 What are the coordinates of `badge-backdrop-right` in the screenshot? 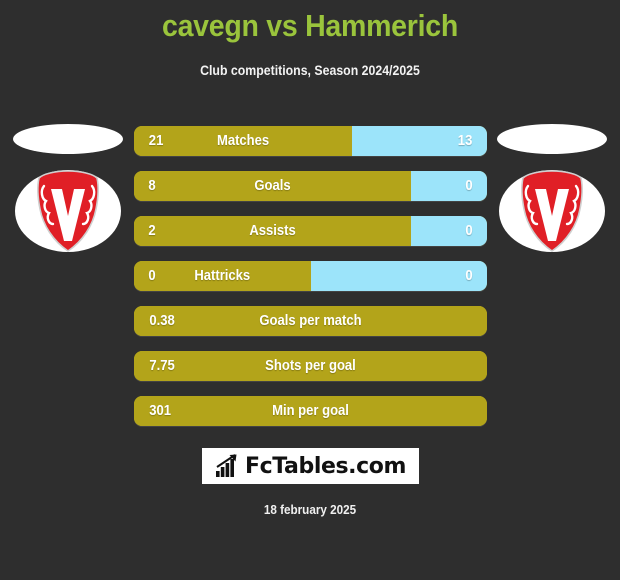 It's located at (552, 139).